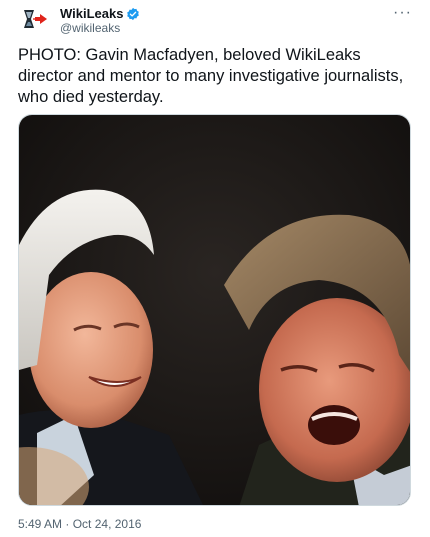  Describe the element at coordinates (35, 19) in the screenshot. I see `wikileaks-logo-icon` at that location.